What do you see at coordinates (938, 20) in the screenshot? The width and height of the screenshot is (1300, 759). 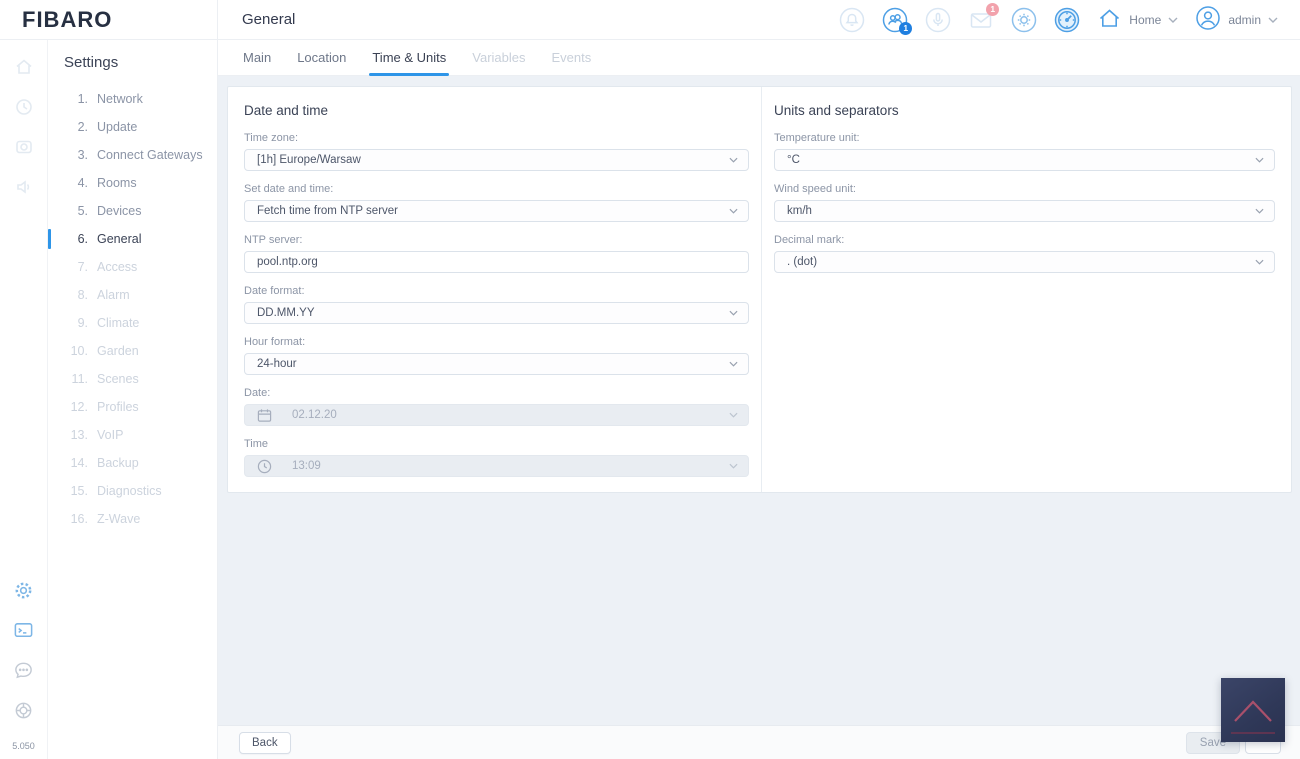 I see `microphone-icon` at bounding box center [938, 20].